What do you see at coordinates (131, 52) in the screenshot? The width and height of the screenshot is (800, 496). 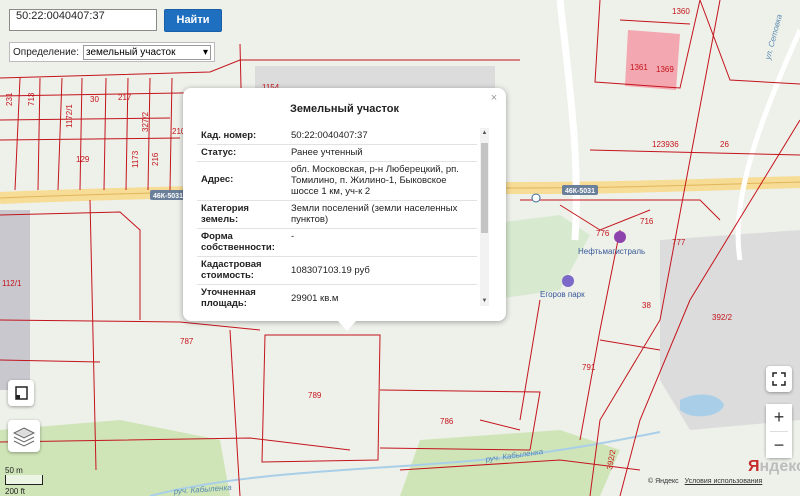 I see `definition-selected: земельный участок` at bounding box center [131, 52].